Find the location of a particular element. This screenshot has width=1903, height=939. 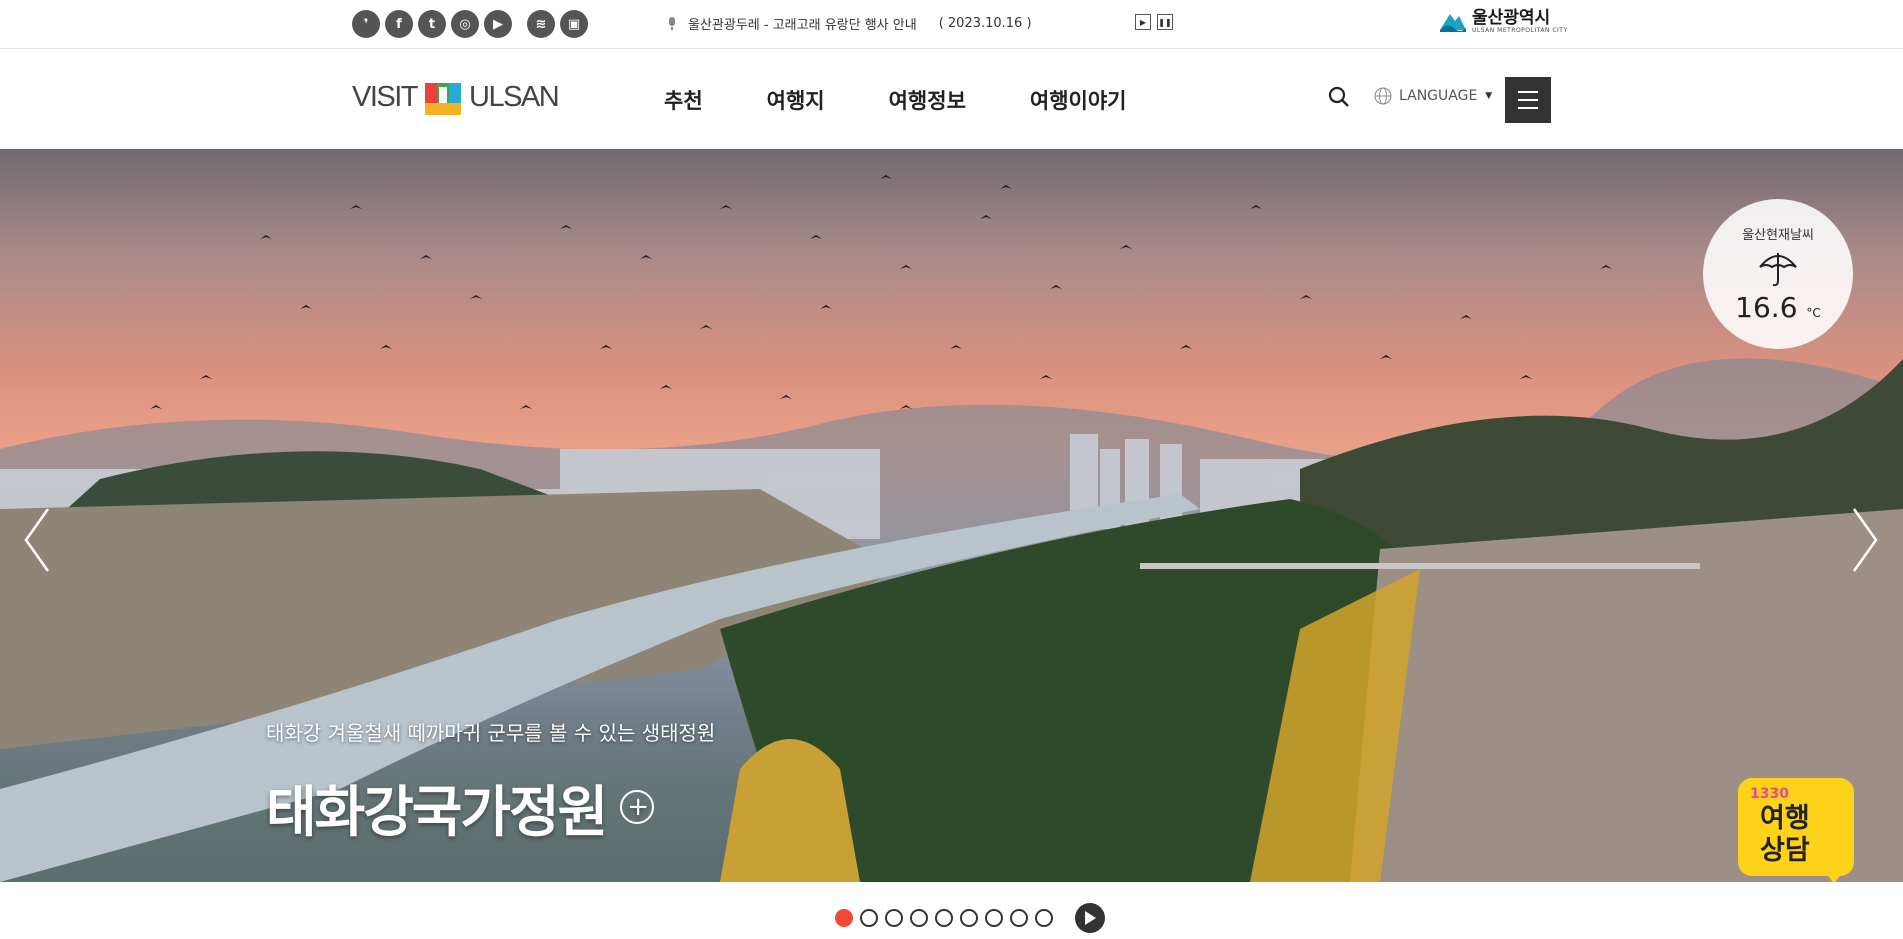

visit-ulsan-logo: VISIT ULSAN is located at coordinates (456, 97).